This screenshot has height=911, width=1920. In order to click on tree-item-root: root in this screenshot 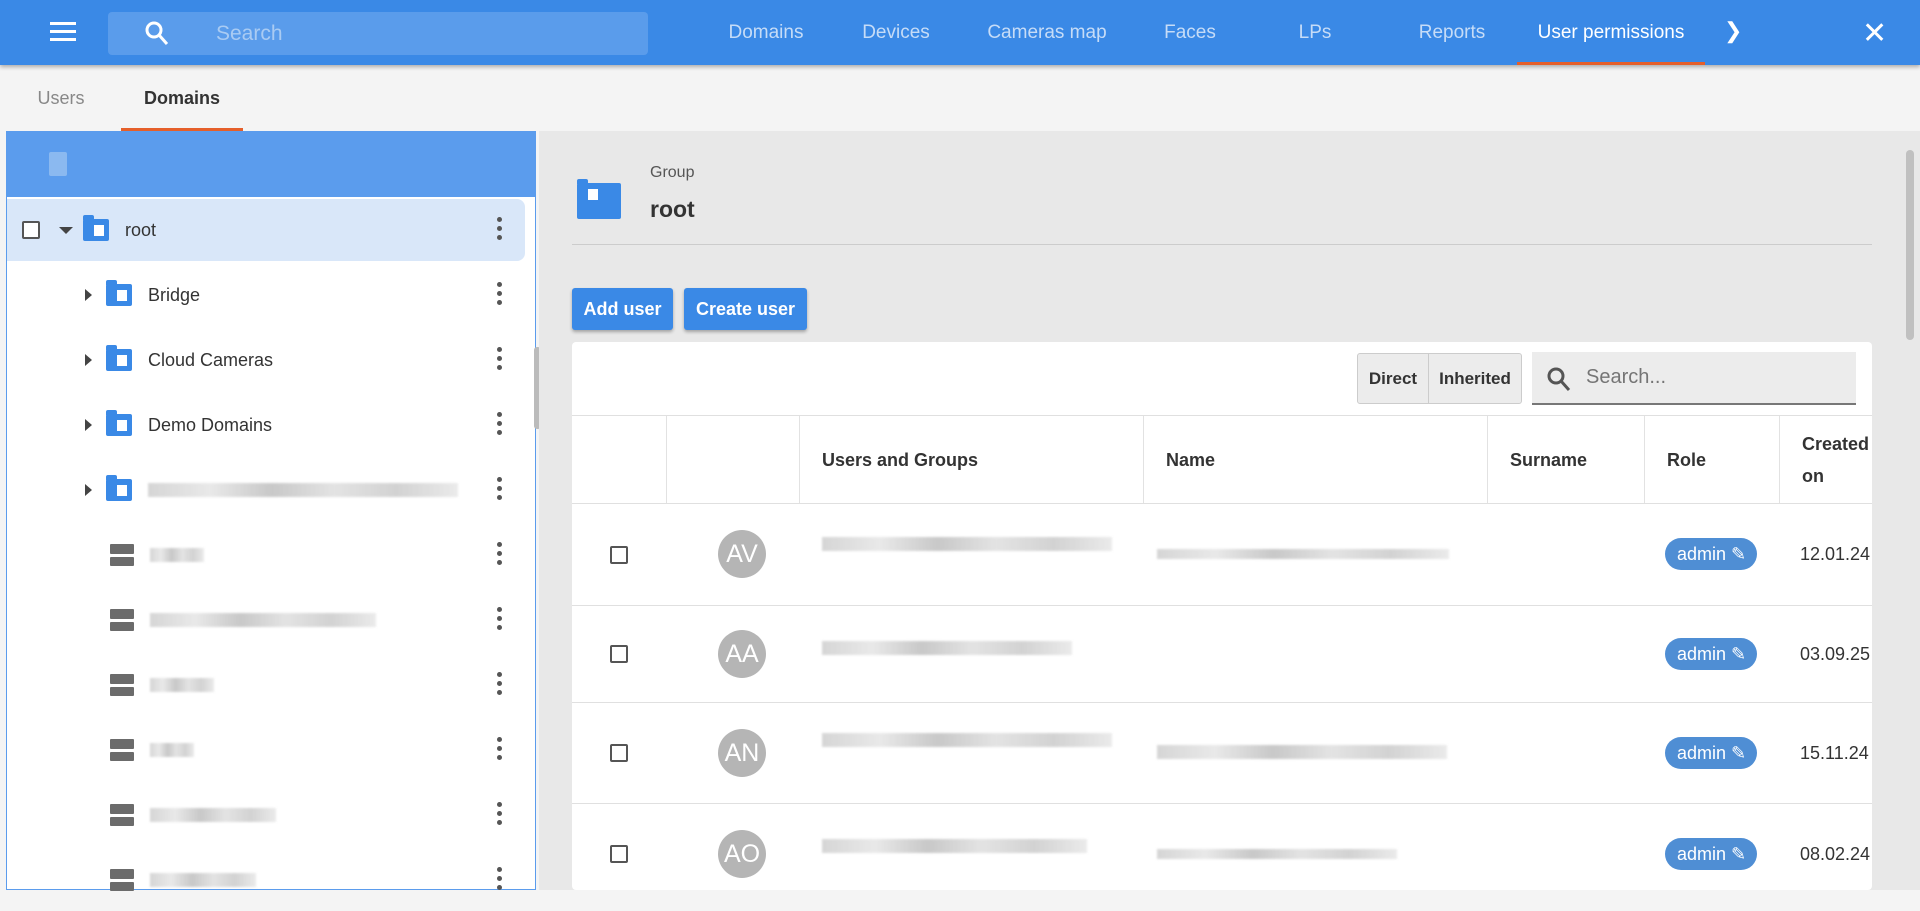, I will do `click(266, 230)`.